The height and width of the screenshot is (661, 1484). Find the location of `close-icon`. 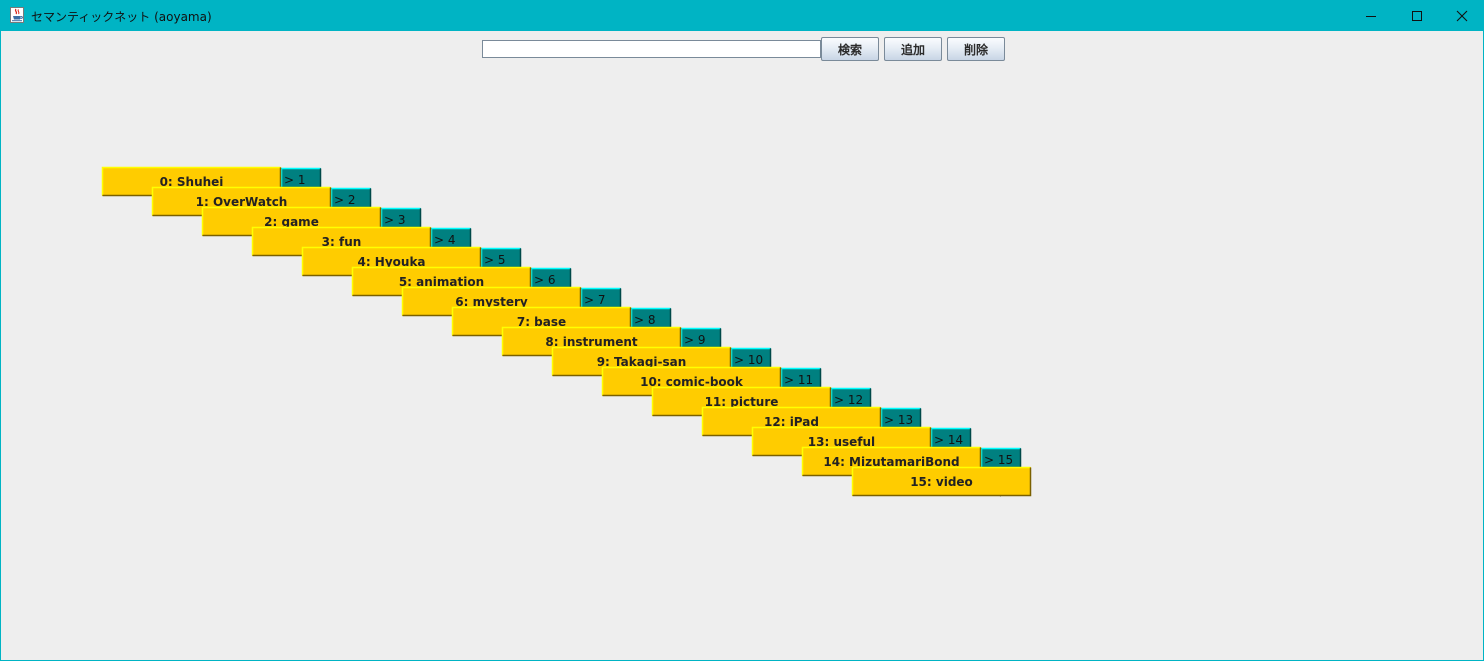

close-icon is located at coordinates (1462, 15).